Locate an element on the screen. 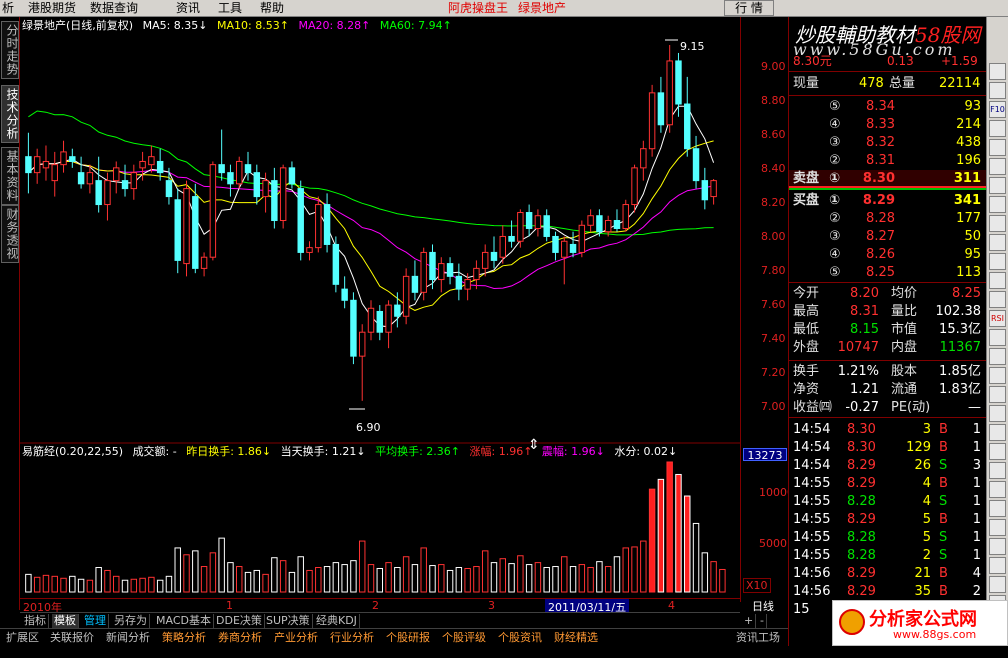 This screenshot has height=658, width=1008. menu-item-help: 帮助 is located at coordinates (272, 8).